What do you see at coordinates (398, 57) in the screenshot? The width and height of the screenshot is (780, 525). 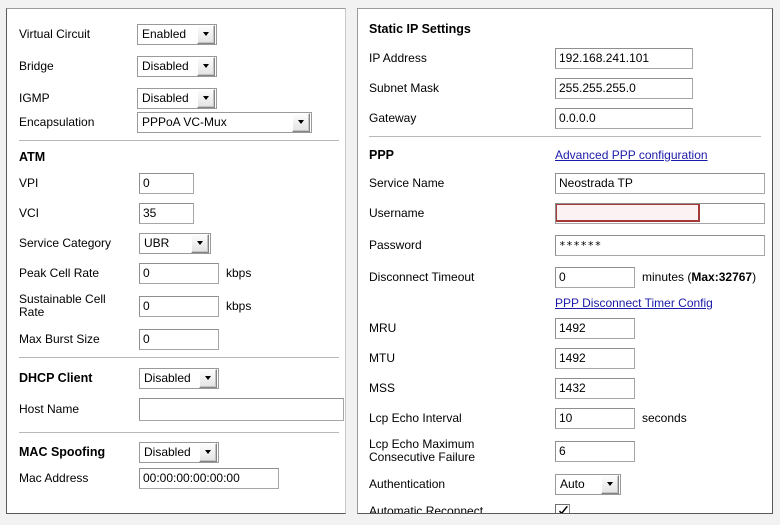 I see `label-ip-address: IP Address` at bounding box center [398, 57].